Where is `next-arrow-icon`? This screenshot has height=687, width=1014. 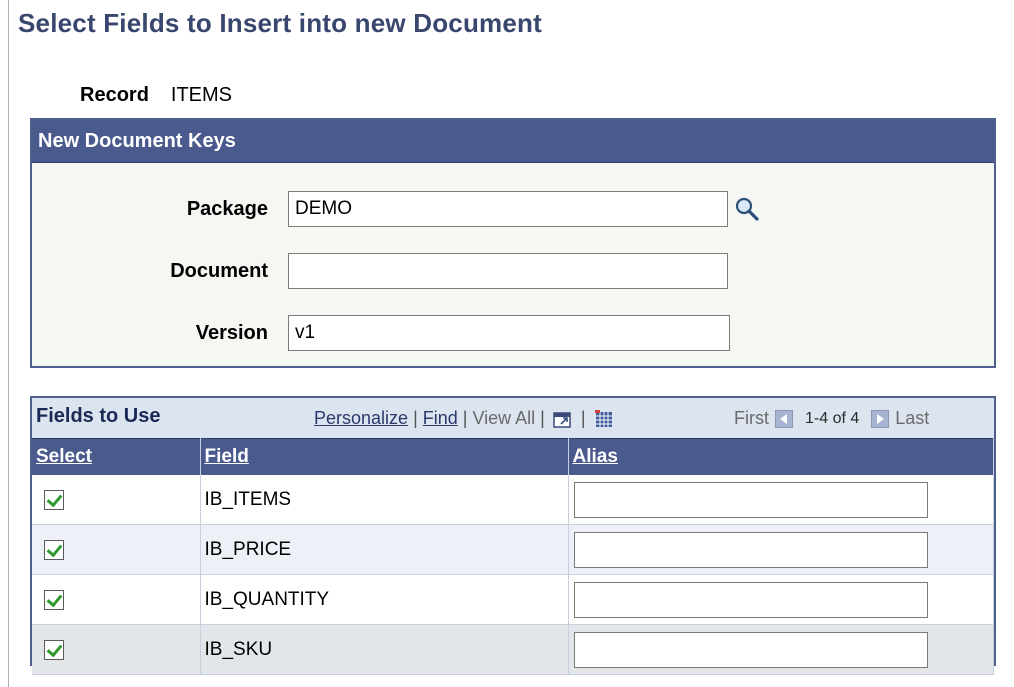 next-arrow-icon is located at coordinates (880, 418).